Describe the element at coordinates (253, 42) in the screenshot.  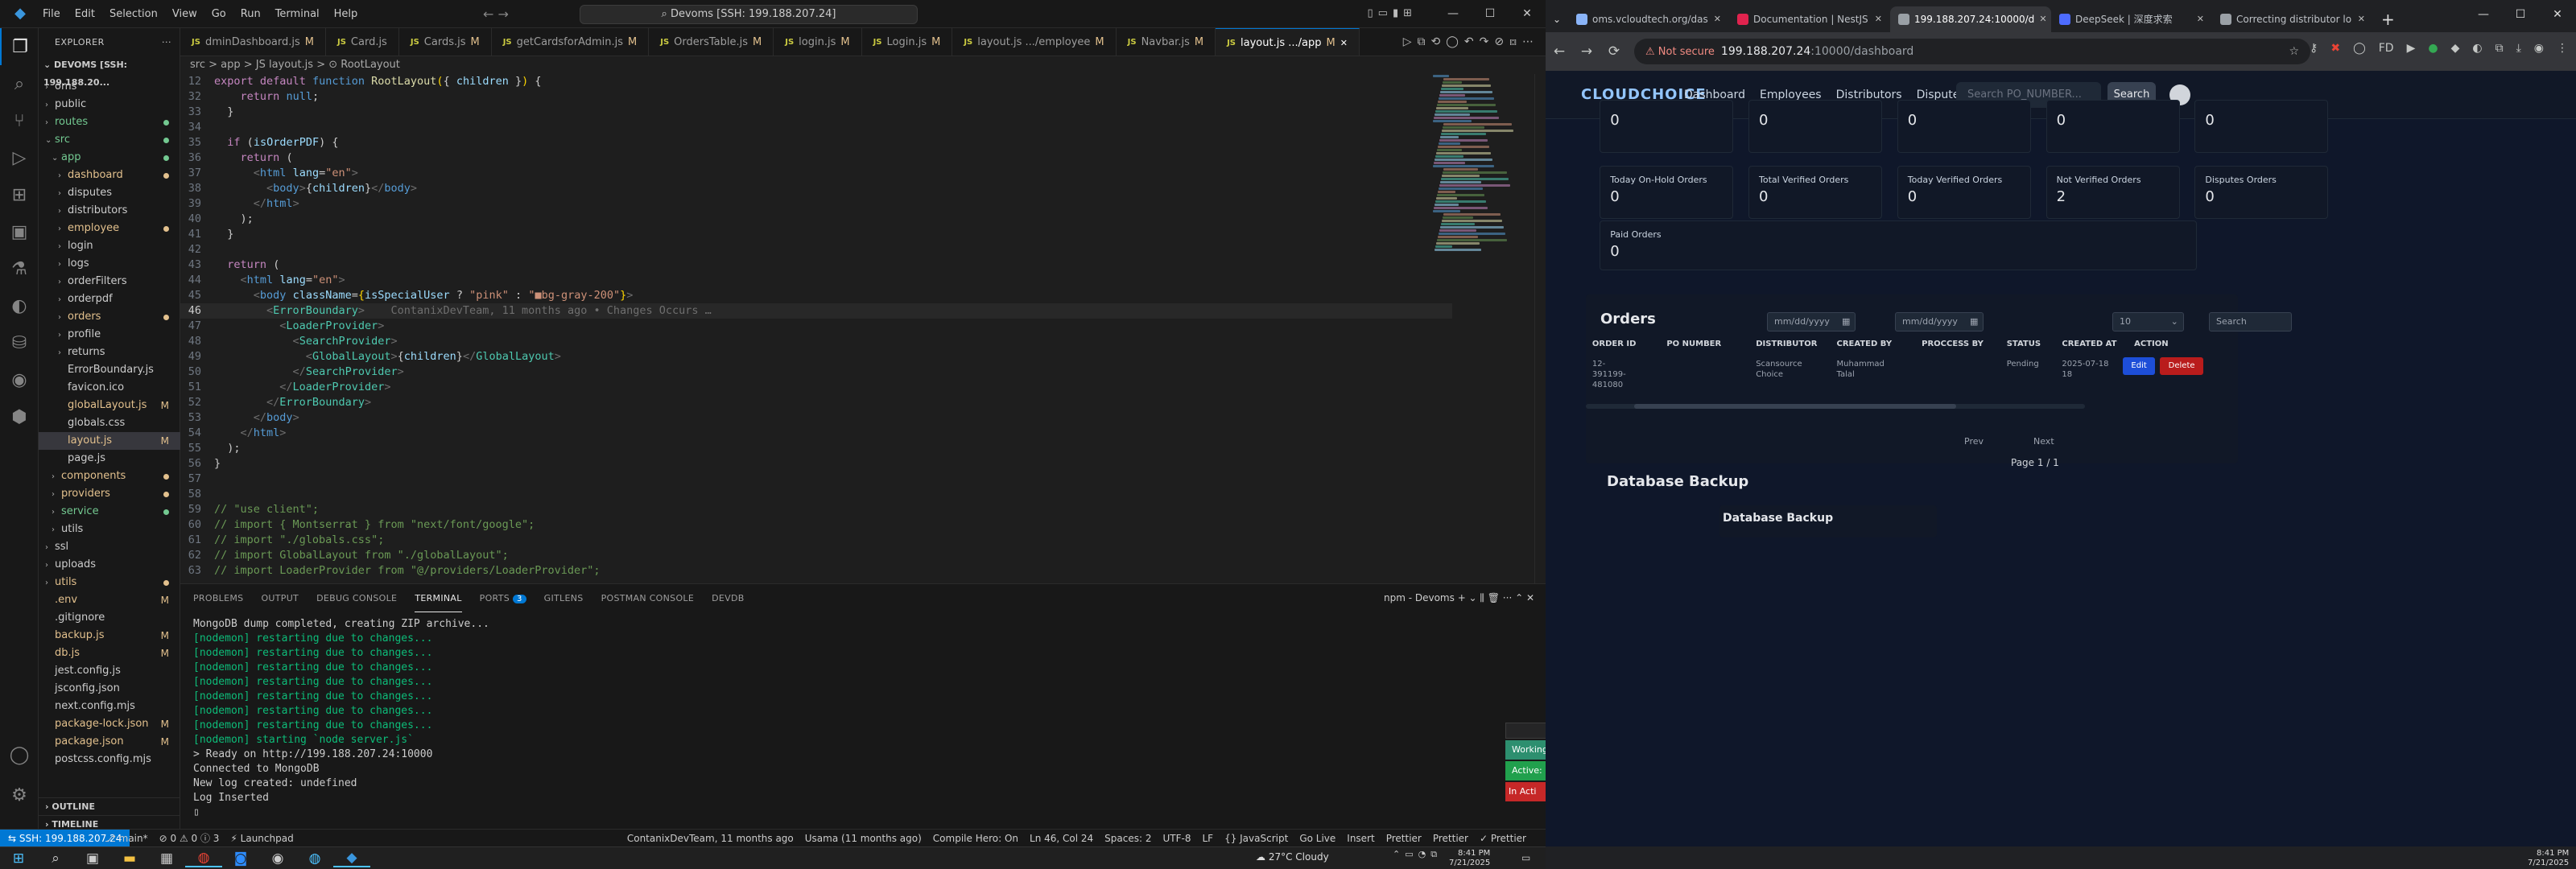
I see `editor-tab: JS dminDashboard.js M` at that location.